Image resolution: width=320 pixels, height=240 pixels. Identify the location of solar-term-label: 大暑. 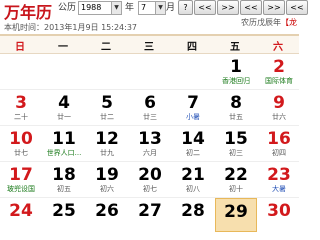
(279, 189).